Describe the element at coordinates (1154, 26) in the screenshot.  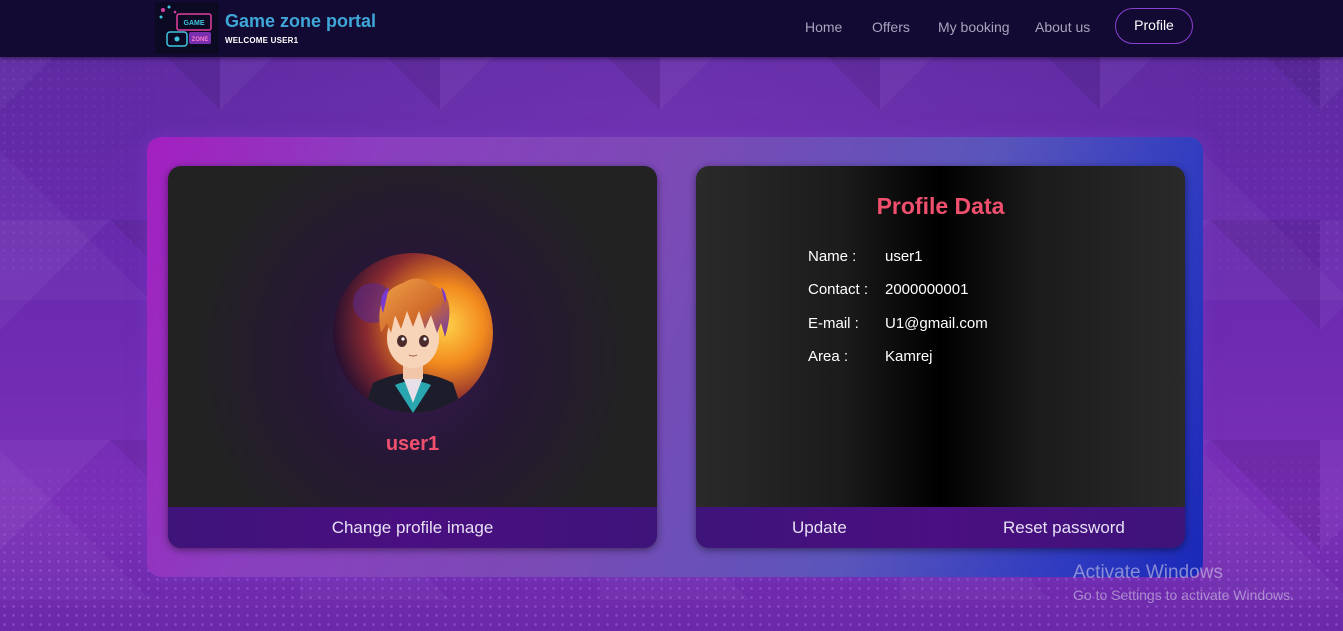
I see `nav-profile-button: Profile` at that location.